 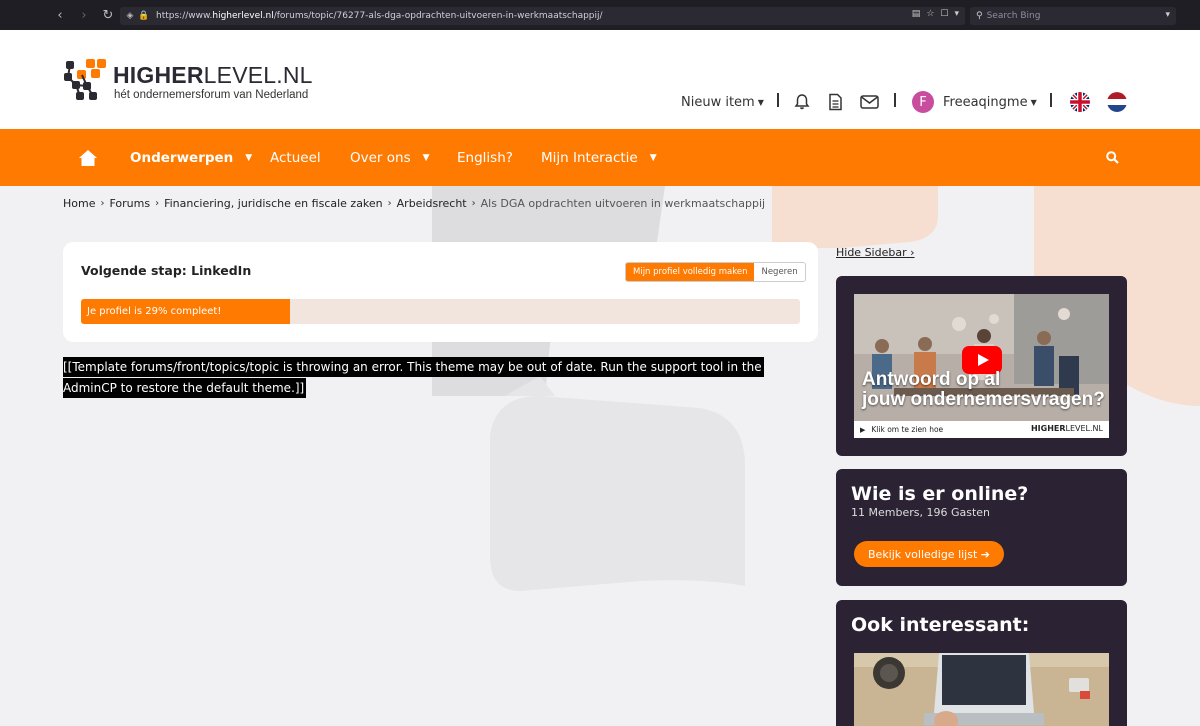 I want to click on notifications-button, so click(x=802, y=102).